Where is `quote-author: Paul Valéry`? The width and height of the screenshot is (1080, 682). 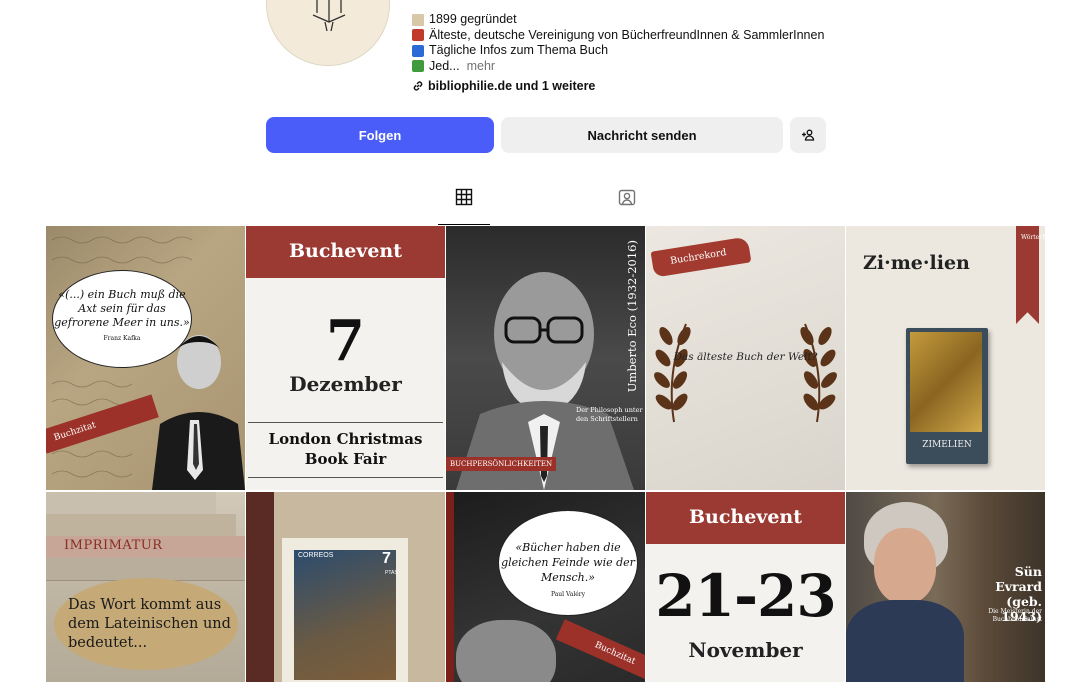
quote-author: Paul Valéry is located at coordinates (568, 594).